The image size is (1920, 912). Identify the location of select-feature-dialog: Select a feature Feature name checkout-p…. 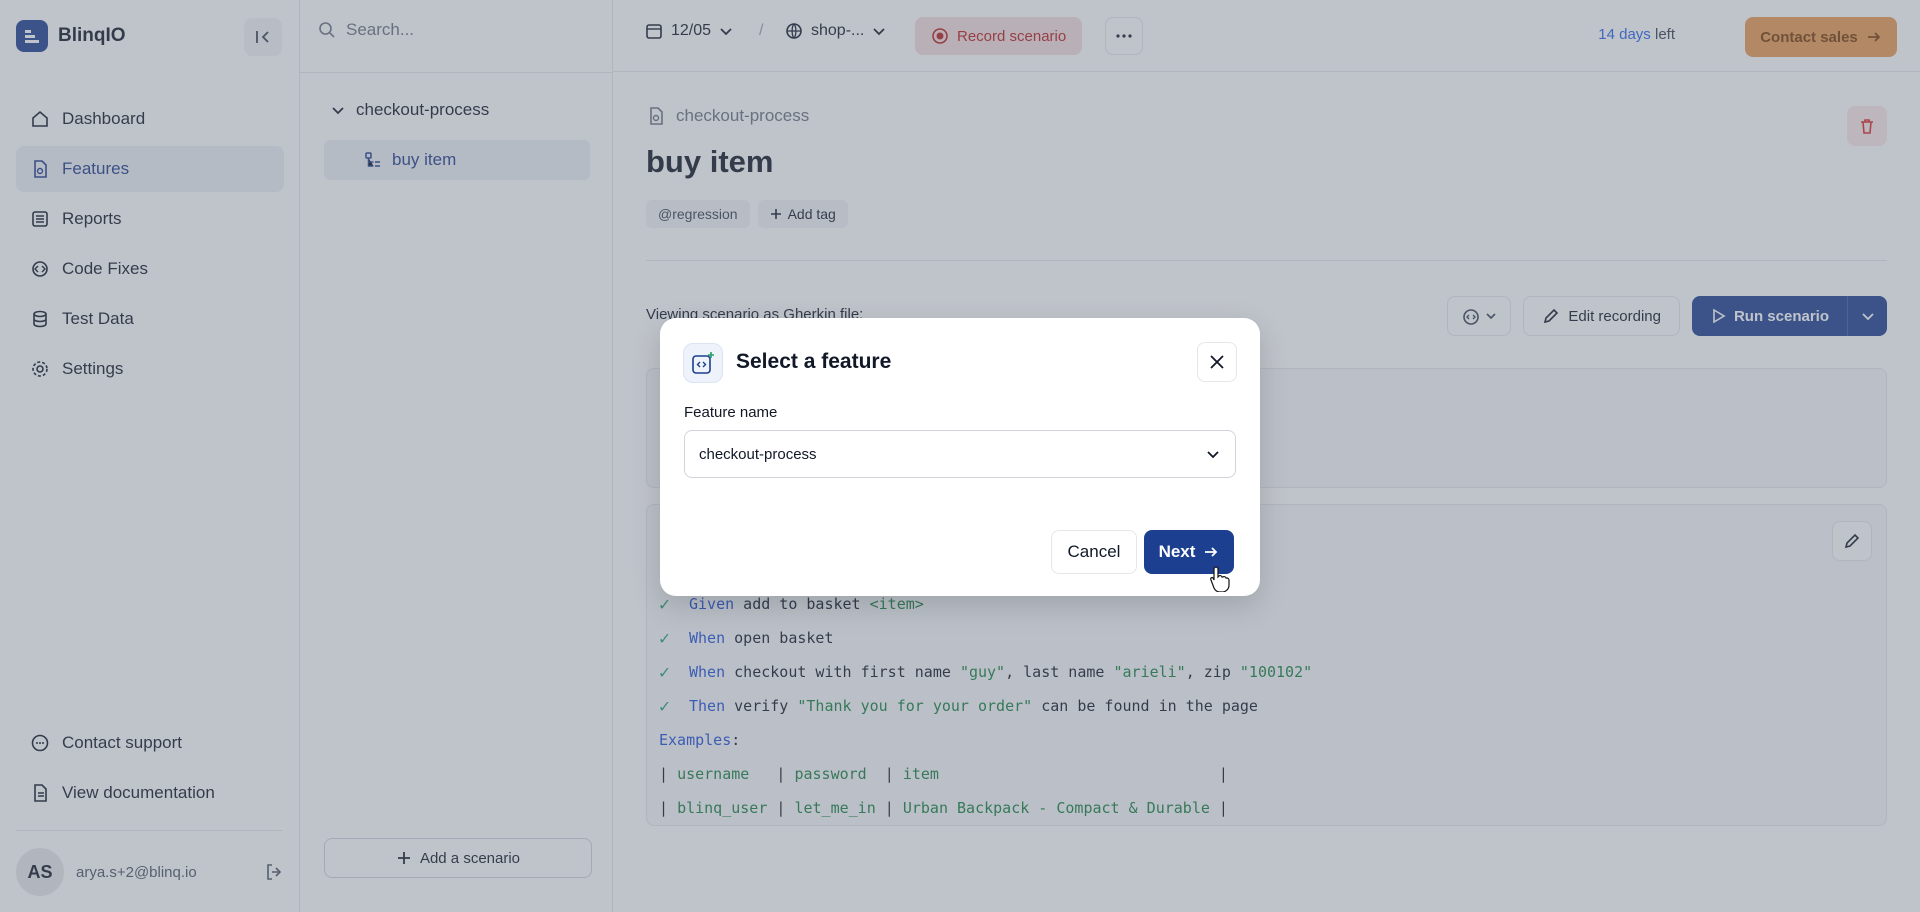
(960, 457).